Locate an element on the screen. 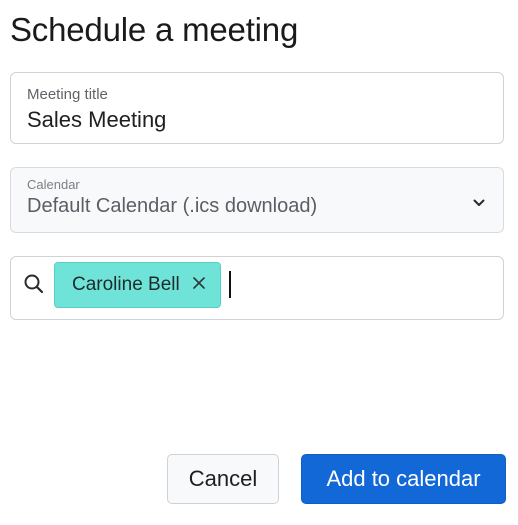 The height and width of the screenshot is (525, 518). add-to-calendar-button: Add to calendar is located at coordinates (403, 479).